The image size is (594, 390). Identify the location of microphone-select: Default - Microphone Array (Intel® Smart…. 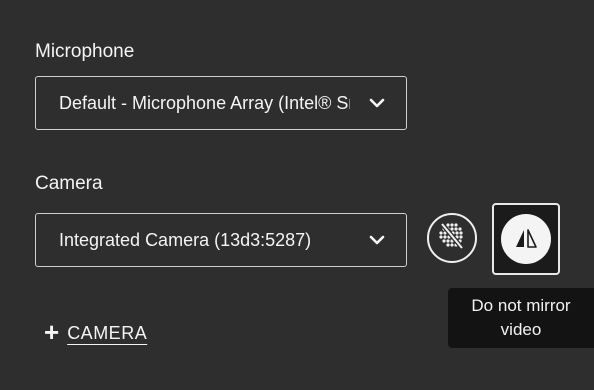
(221, 103).